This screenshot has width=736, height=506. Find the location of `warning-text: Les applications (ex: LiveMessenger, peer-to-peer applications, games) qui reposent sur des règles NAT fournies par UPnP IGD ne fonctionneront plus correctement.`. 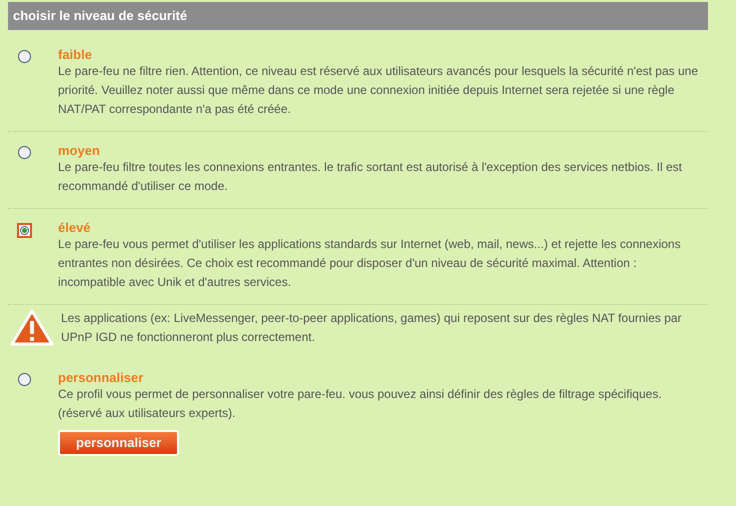

warning-text: Les applications (ex: LiveMessenger, peer-to-peer applications, games) qui reposent sur des règles NAT fournies par UPnP IGD ne fonctionneront plus correctement. is located at coordinates (372, 328).